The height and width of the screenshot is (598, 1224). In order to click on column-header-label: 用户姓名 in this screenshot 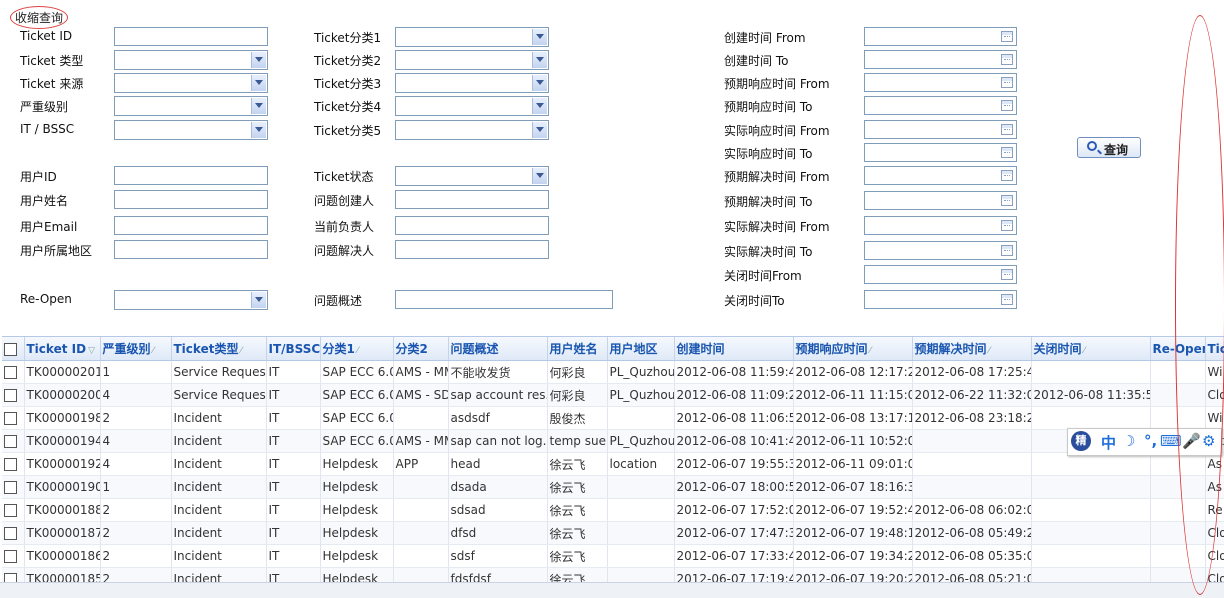, I will do `click(574, 349)`.